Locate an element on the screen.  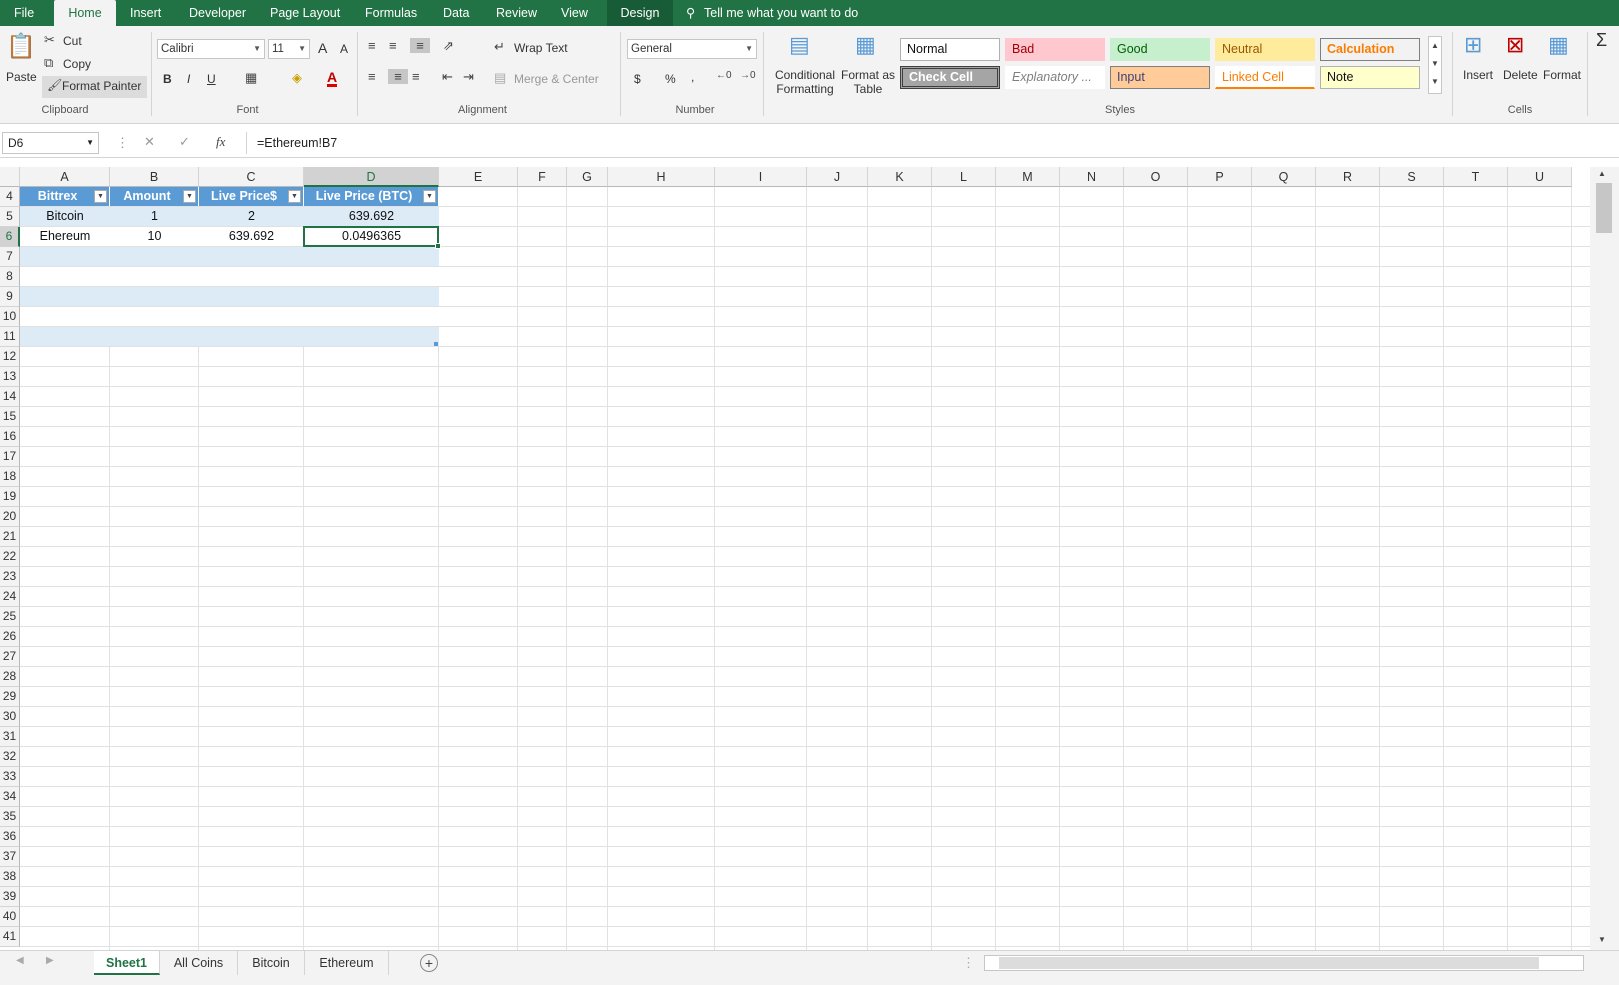
active-cell-selection is located at coordinates (371, 236).